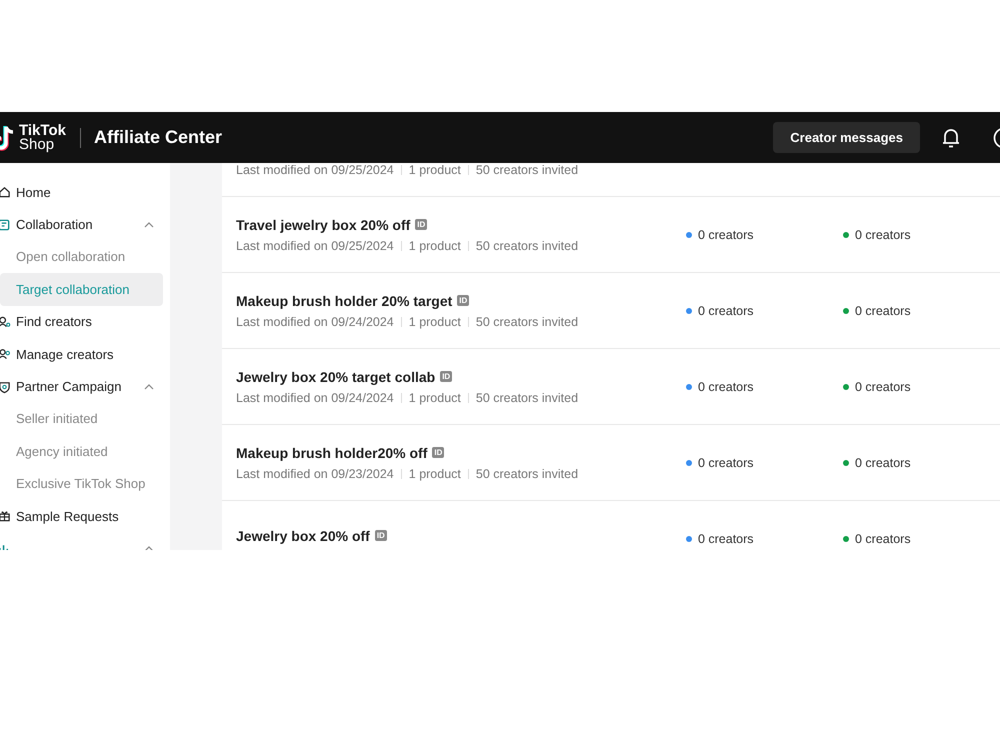 This screenshot has width=1000, height=750. I want to click on collaboration-title: Makeup brush holder20% off, so click(332, 452).